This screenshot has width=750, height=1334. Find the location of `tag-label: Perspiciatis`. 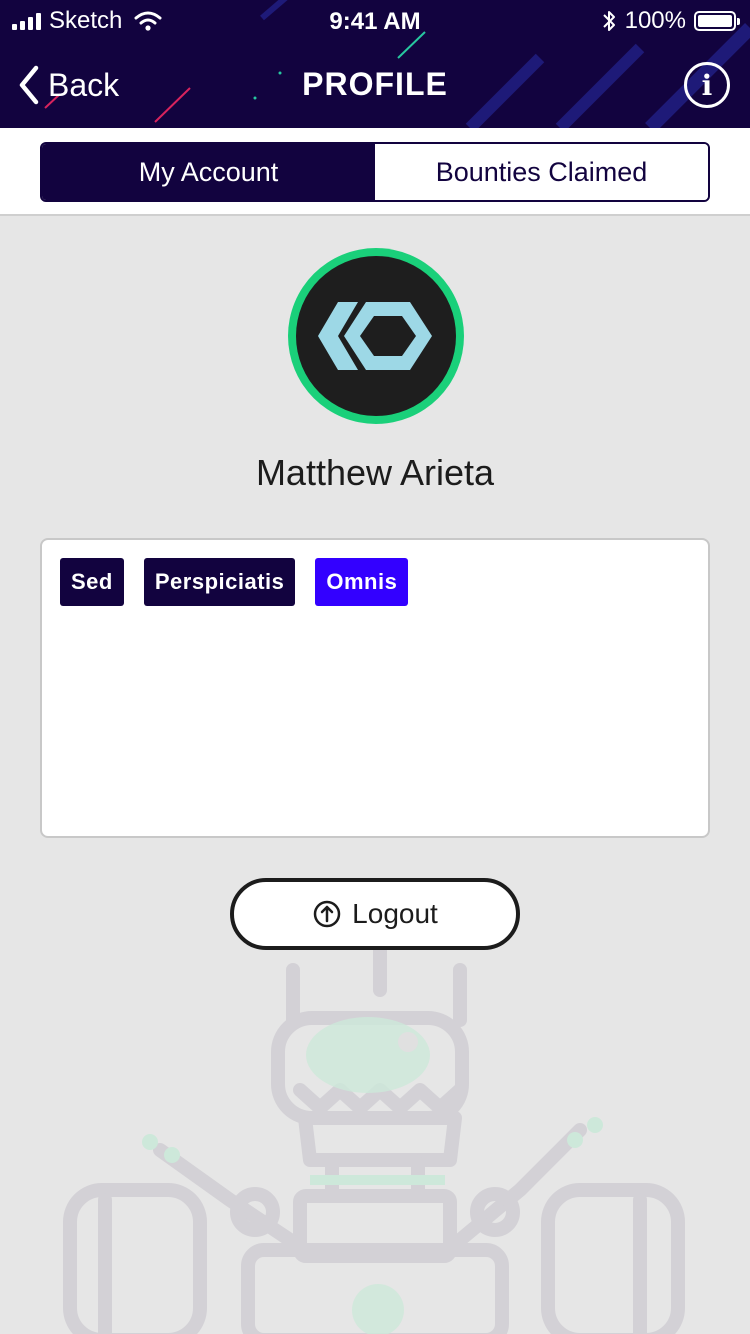

tag-label: Perspiciatis is located at coordinates (219, 581).